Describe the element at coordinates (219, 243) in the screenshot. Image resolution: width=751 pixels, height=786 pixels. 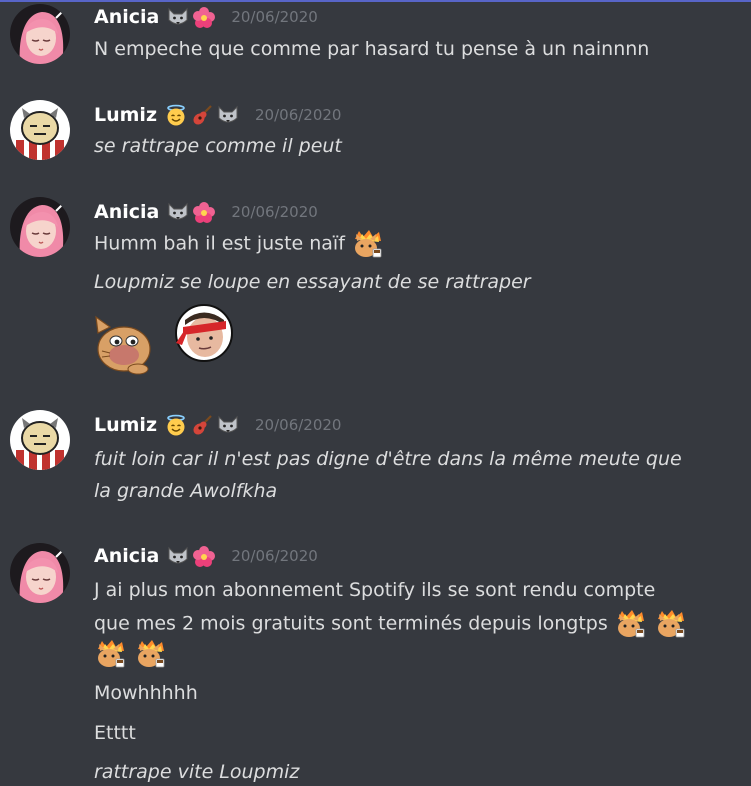
I see `message-text: Humm bah il est juste naïf` at that location.